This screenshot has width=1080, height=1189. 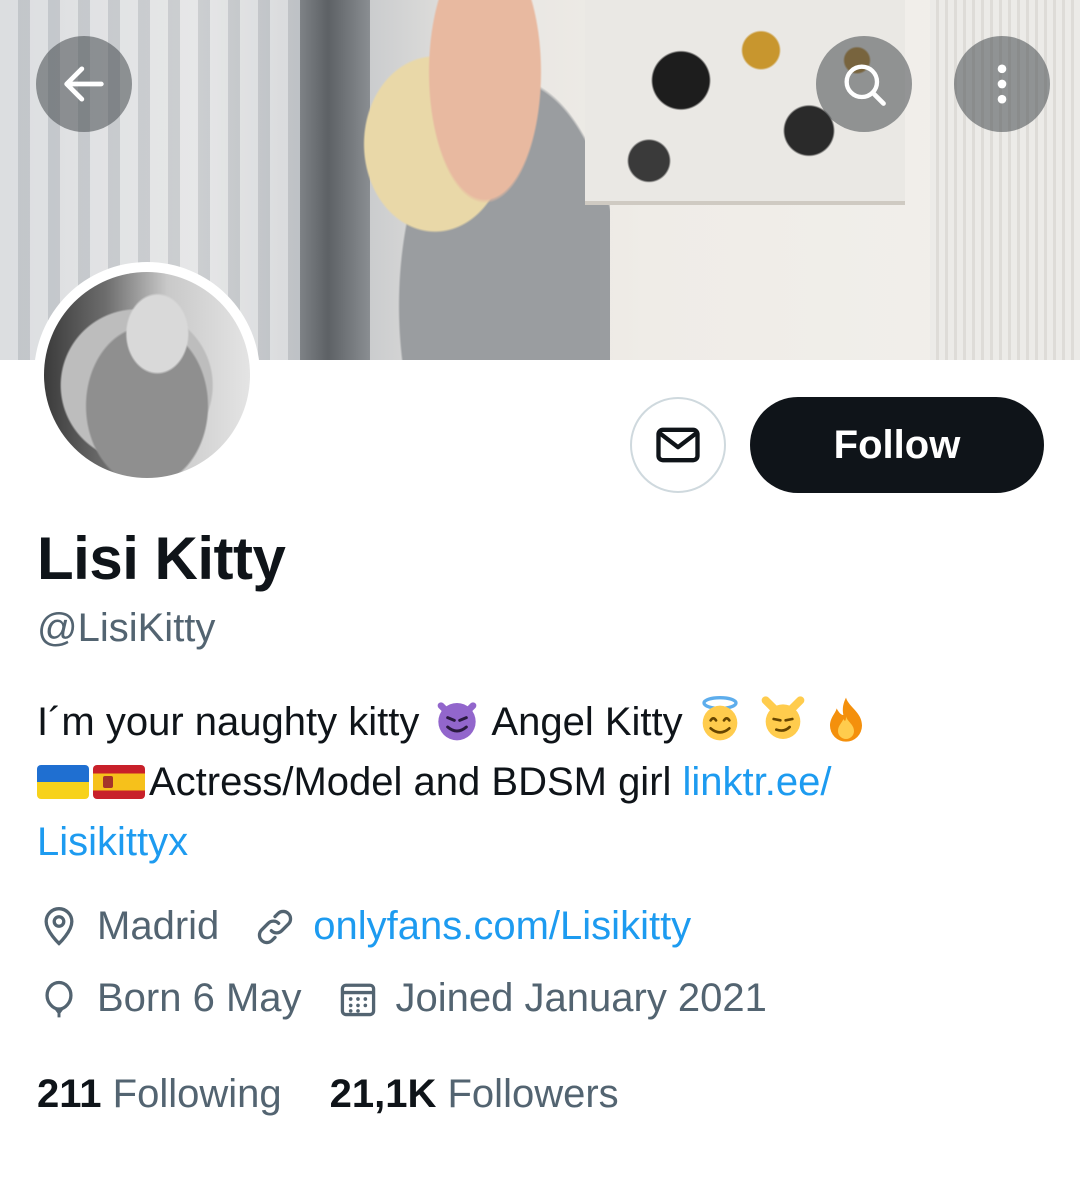 I want to click on location: Madrid, so click(x=128, y=926).